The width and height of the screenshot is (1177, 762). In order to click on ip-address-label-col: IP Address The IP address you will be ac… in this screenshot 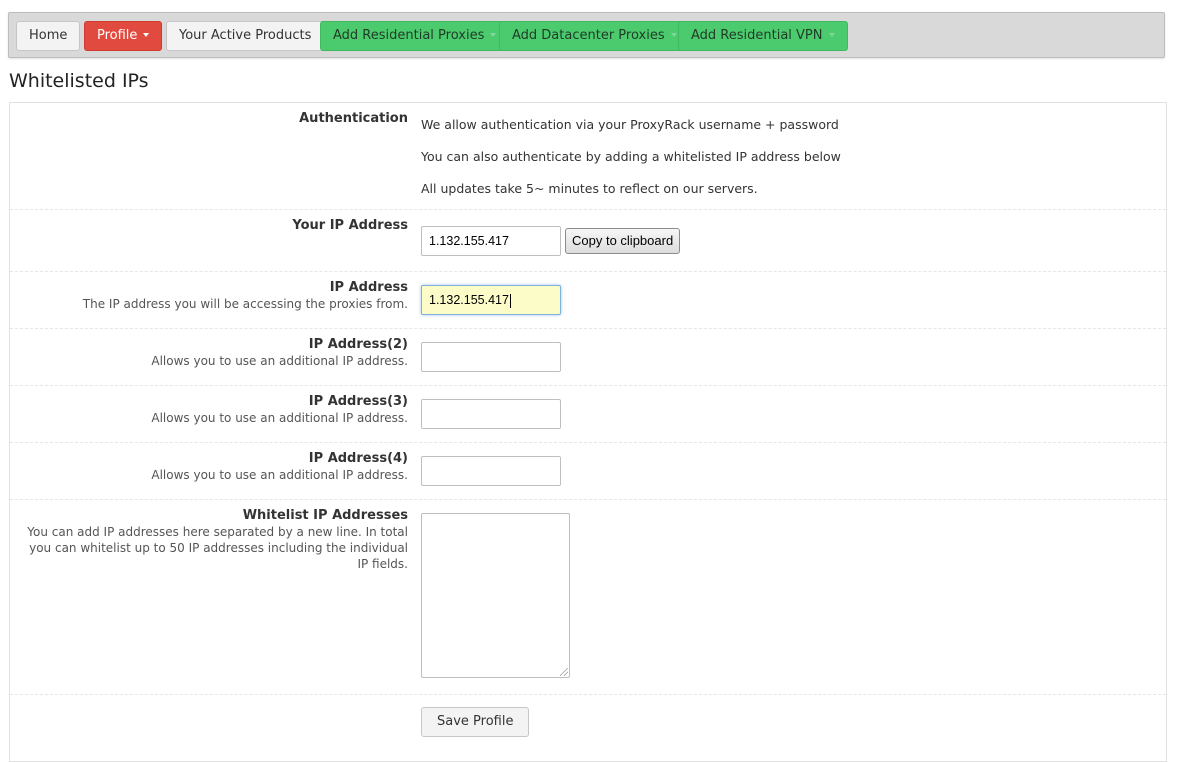, I will do `click(213, 296)`.